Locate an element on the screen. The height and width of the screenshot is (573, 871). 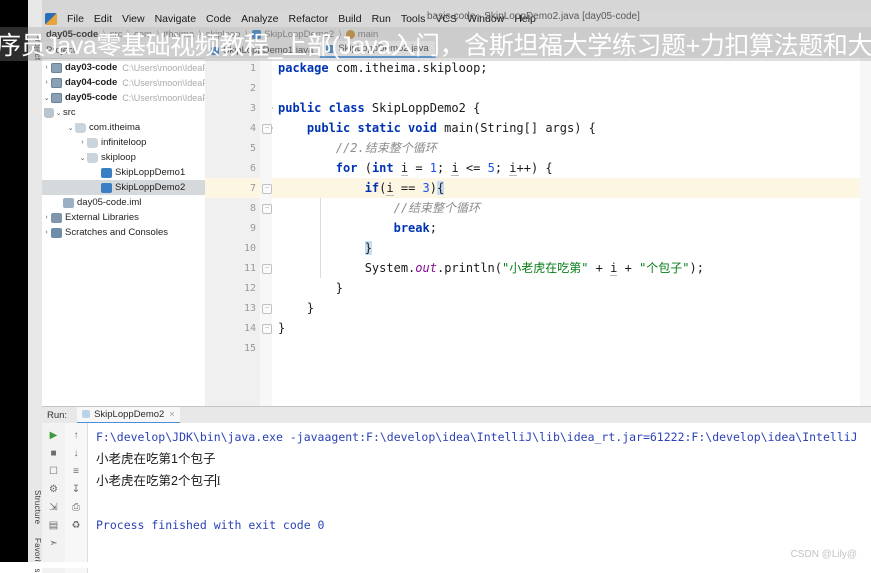
pin-icon: ➣ is located at coordinates (54, 543).